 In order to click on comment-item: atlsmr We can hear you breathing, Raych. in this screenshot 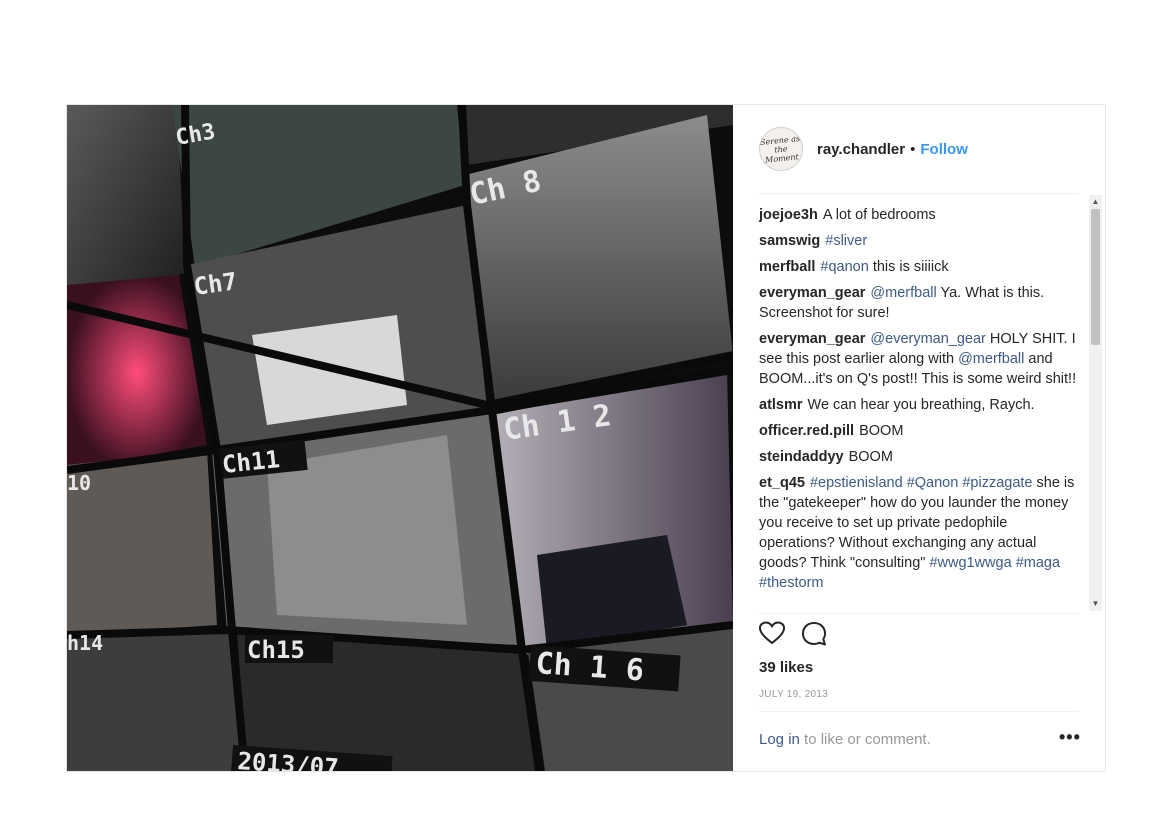, I will do `click(918, 405)`.